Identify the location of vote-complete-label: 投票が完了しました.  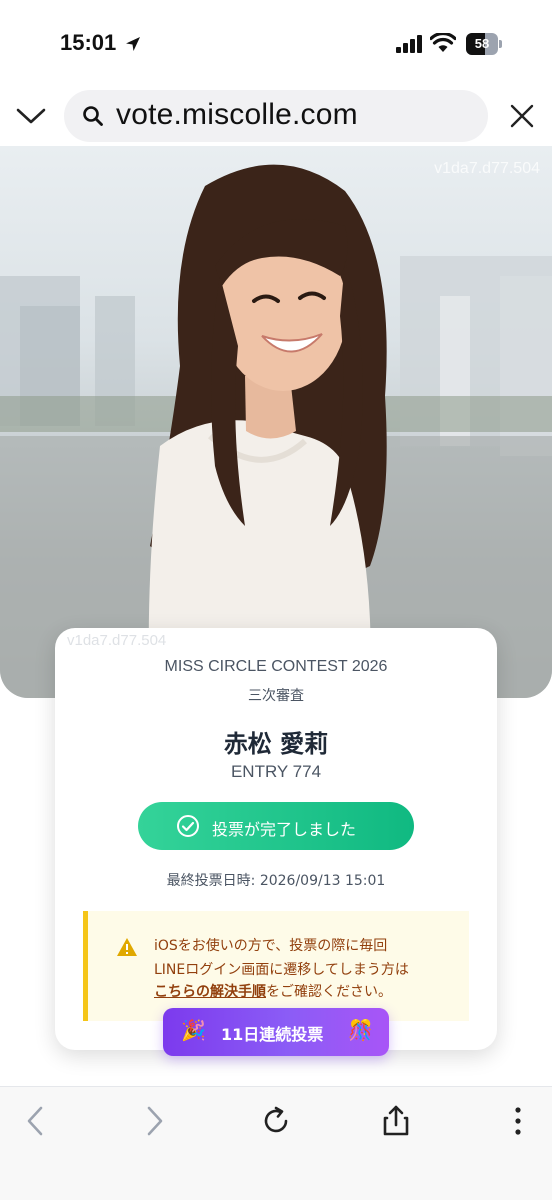
(284, 829).